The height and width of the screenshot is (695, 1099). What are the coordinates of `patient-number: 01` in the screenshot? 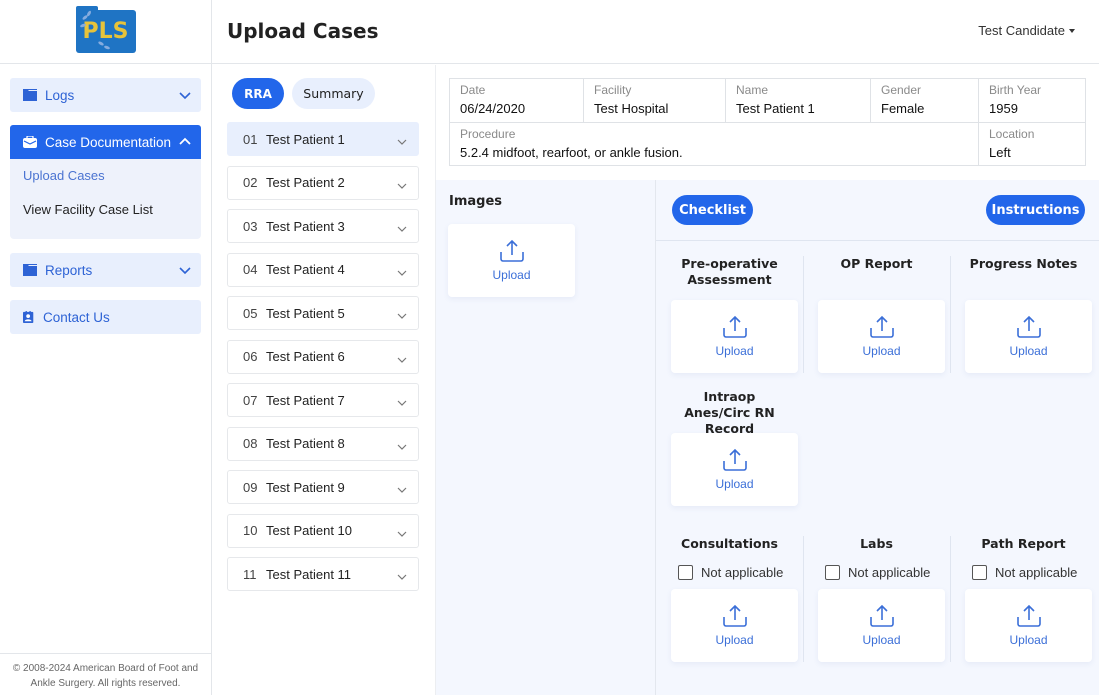 It's located at (250, 139).